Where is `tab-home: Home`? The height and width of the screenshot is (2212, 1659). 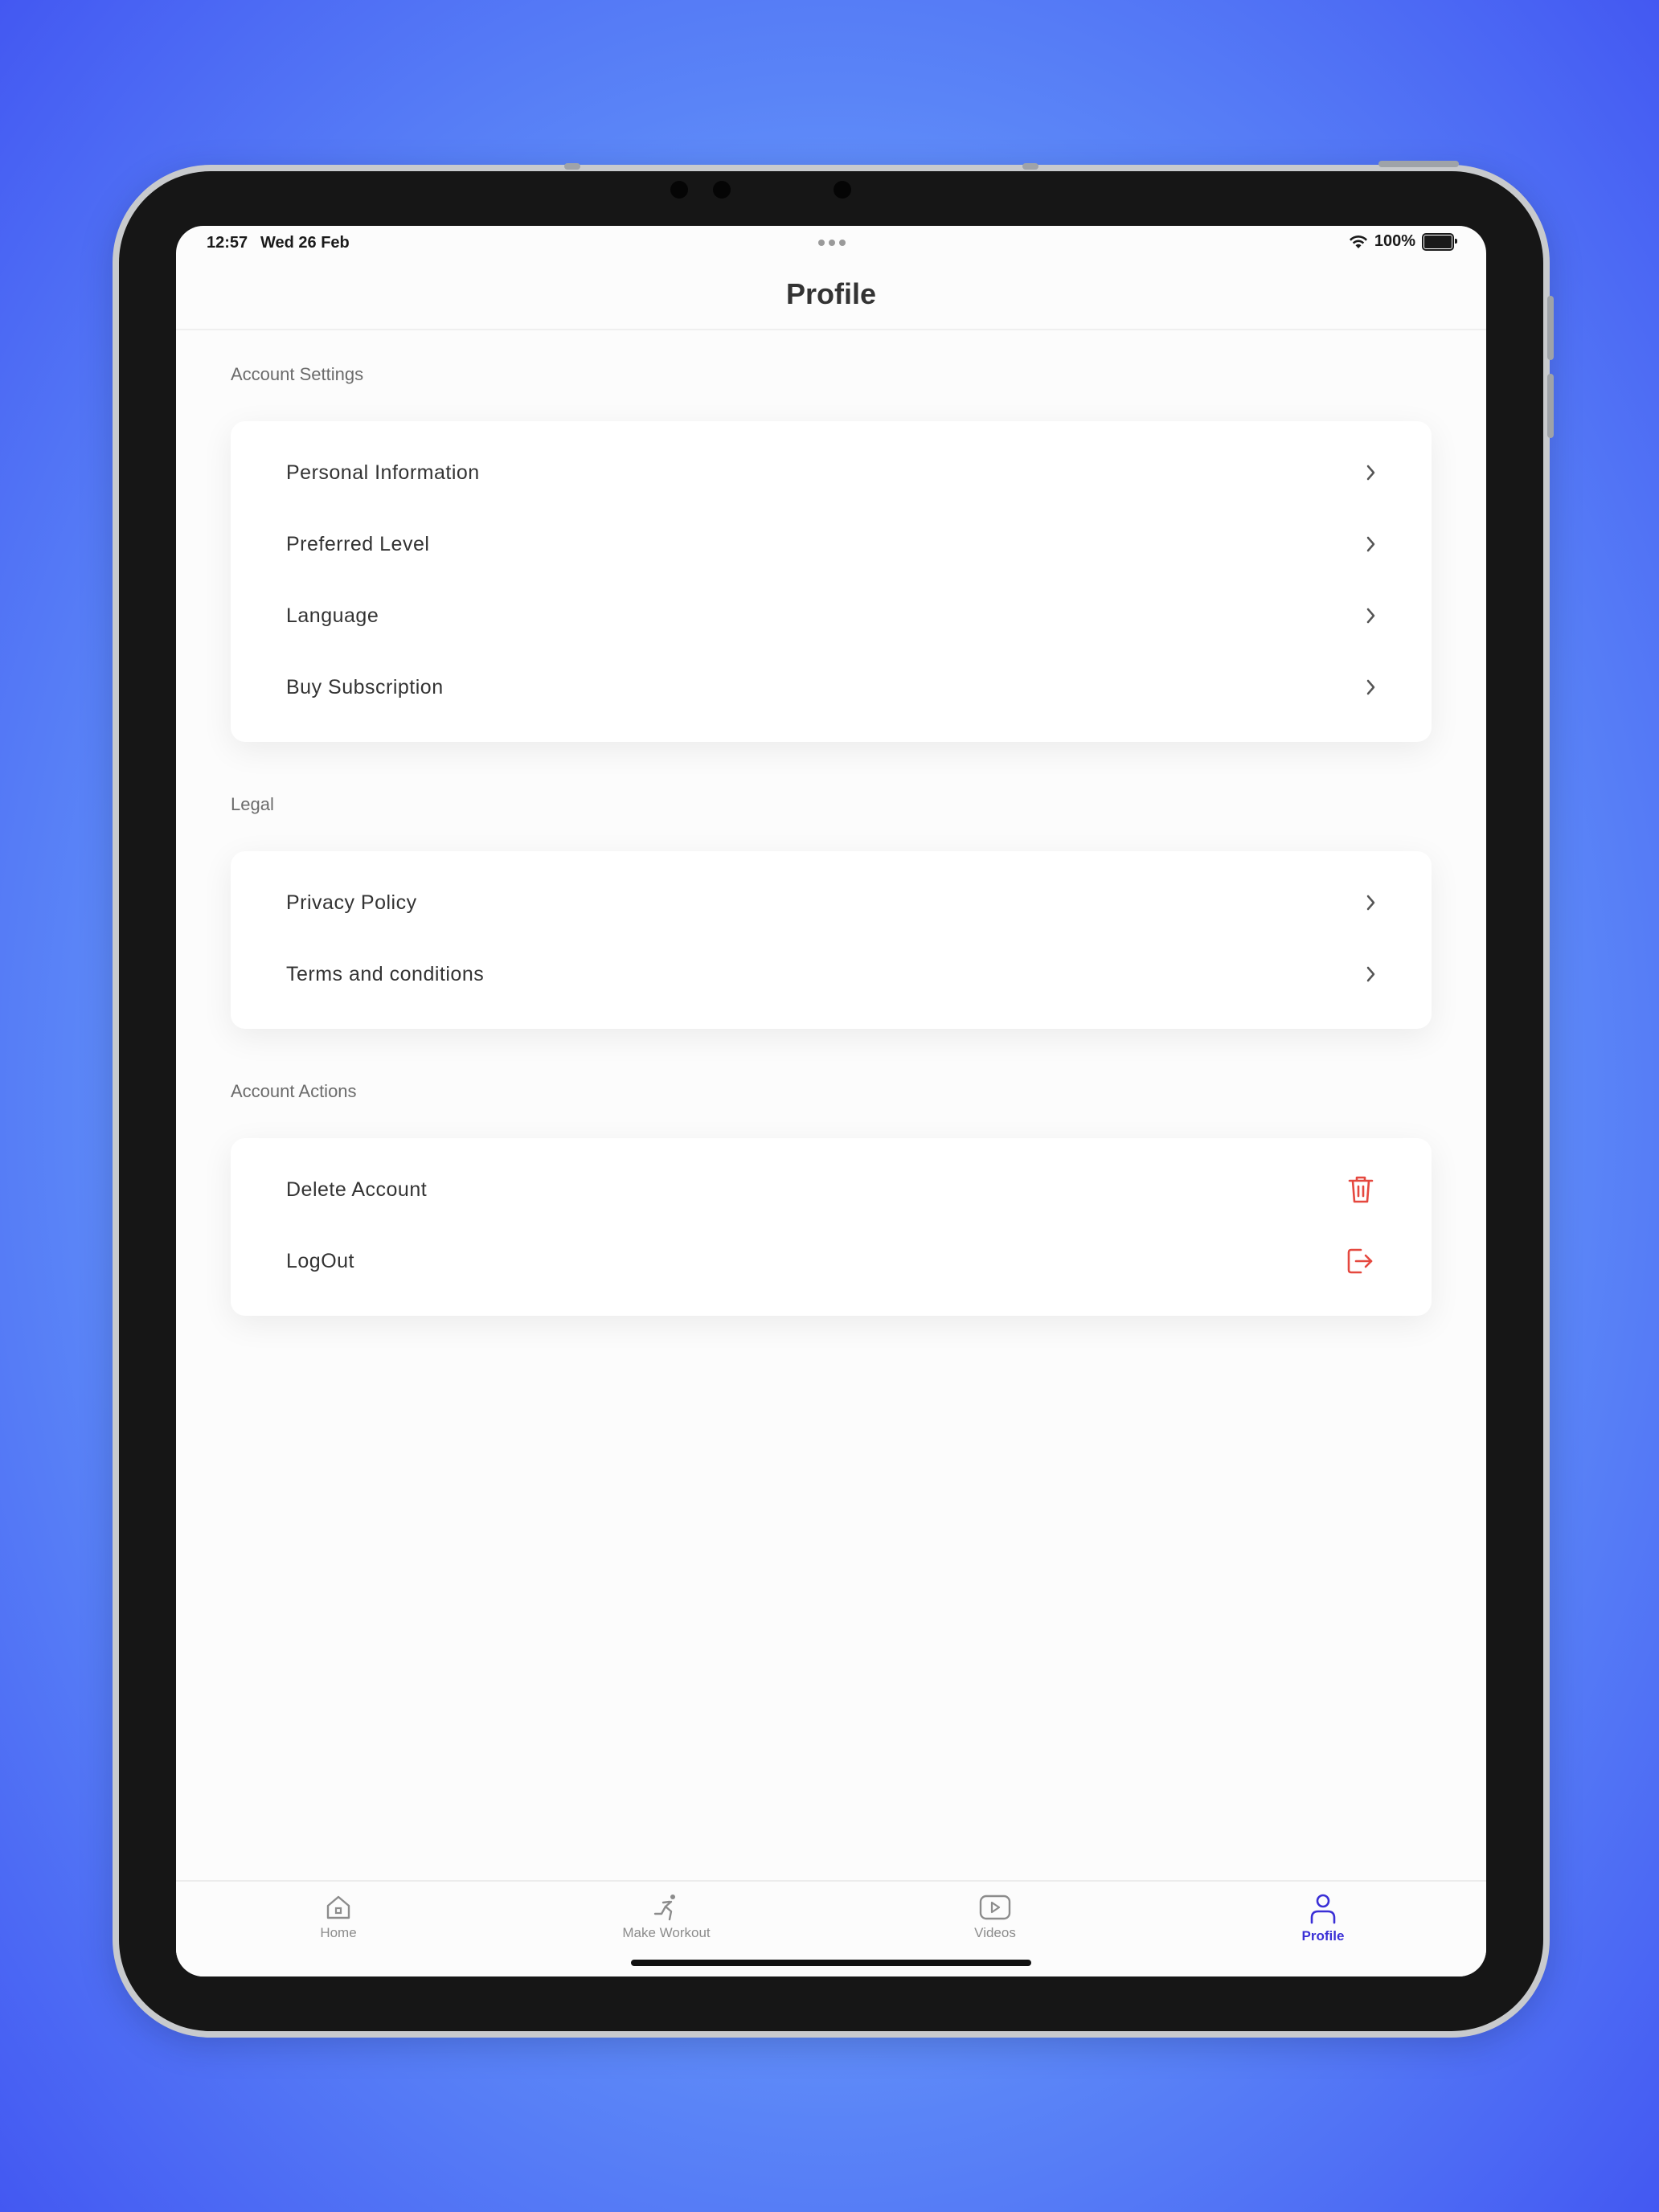
tab-home: Home is located at coordinates (338, 1917).